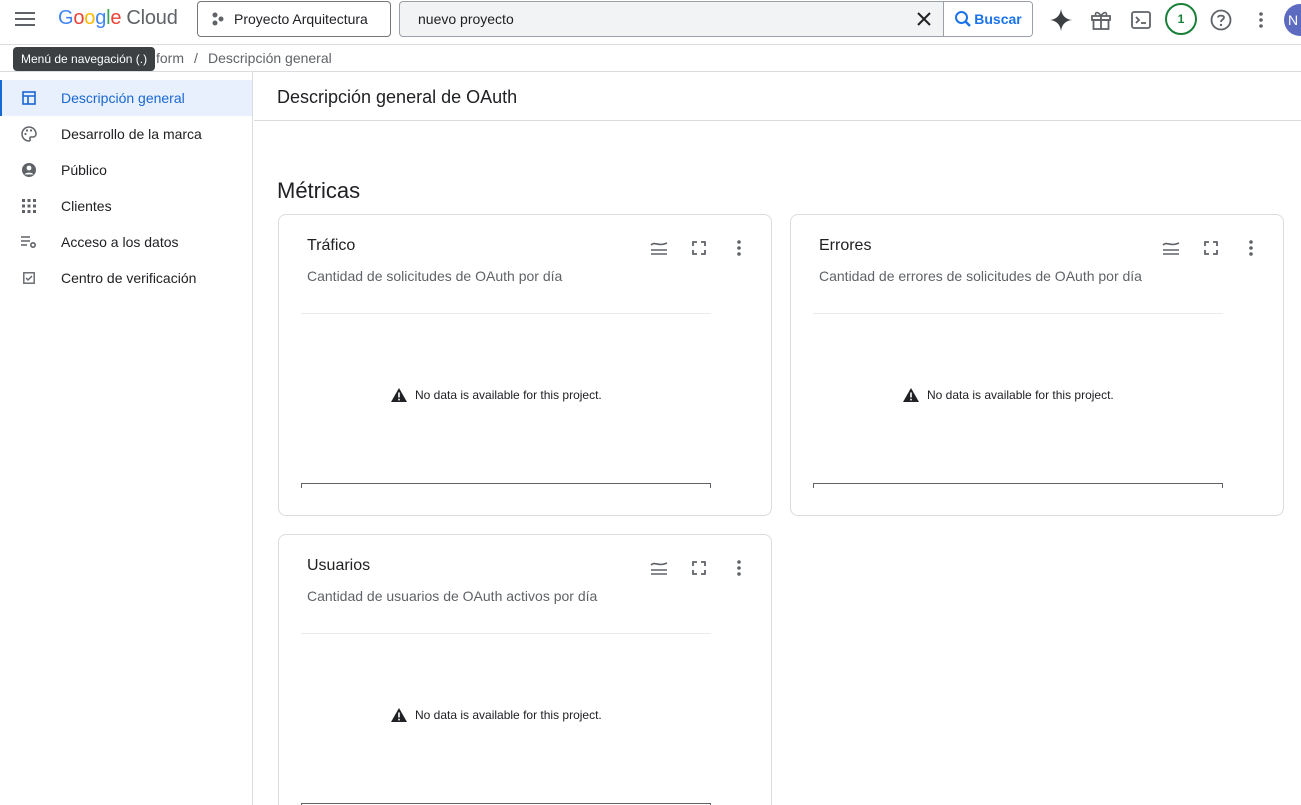 The image size is (1301, 805). Describe the element at coordinates (25, 19) in the screenshot. I see `menu-icon` at that location.